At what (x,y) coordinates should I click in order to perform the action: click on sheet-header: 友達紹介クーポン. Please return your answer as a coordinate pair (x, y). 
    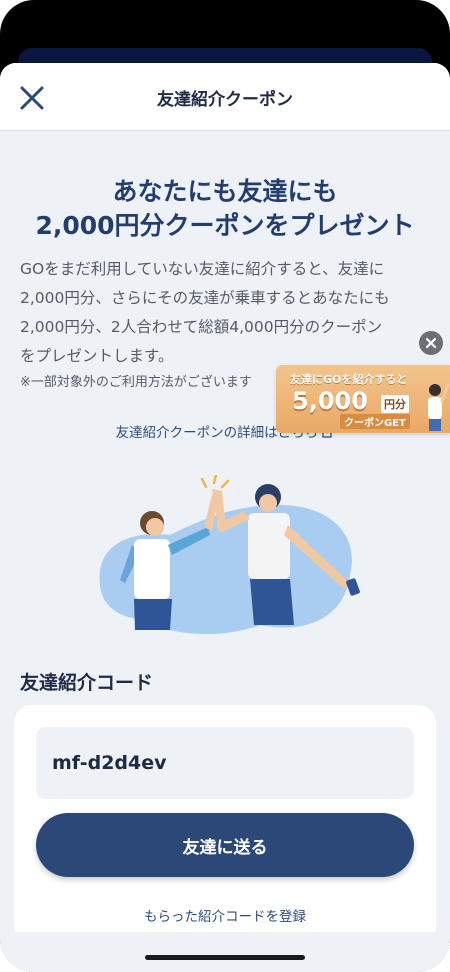
    Looking at the image, I should click on (225, 97).